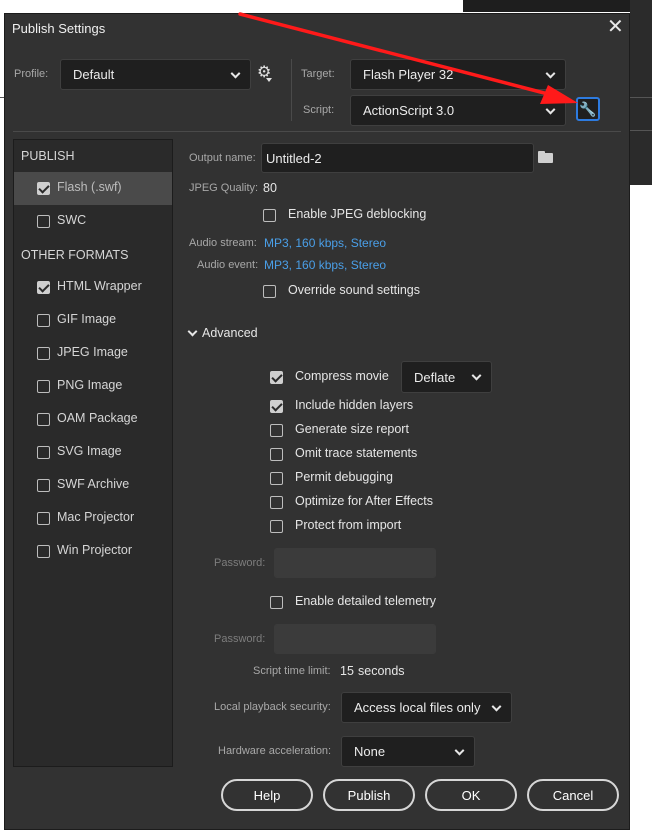 The height and width of the screenshot is (830, 652). I want to click on target-value: Flash Player 32, so click(408, 74).